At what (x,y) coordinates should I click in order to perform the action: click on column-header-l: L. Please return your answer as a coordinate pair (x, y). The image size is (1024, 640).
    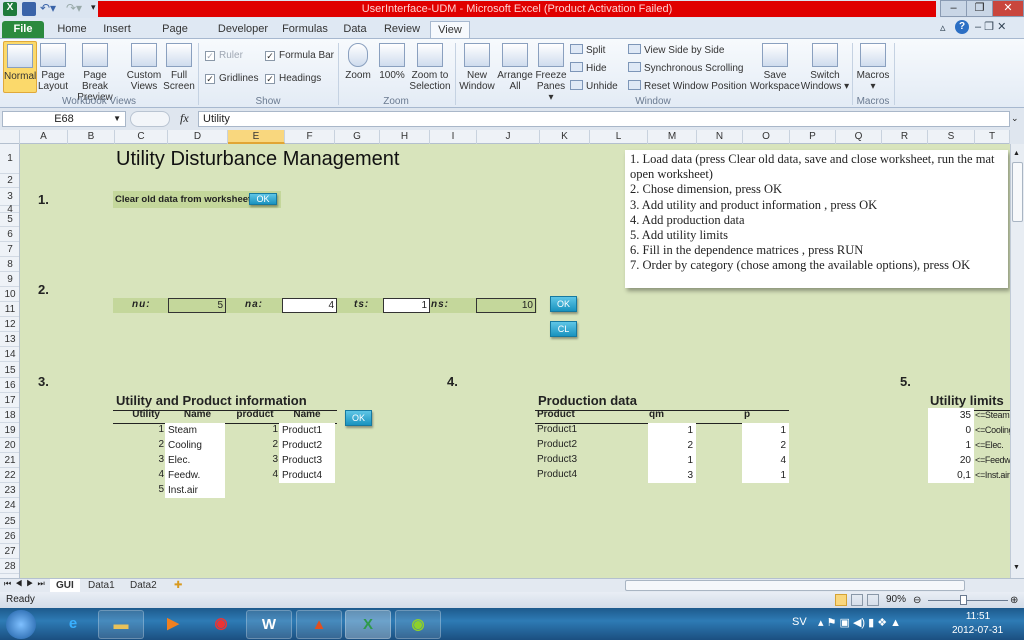
    Looking at the image, I should click on (619, 137).